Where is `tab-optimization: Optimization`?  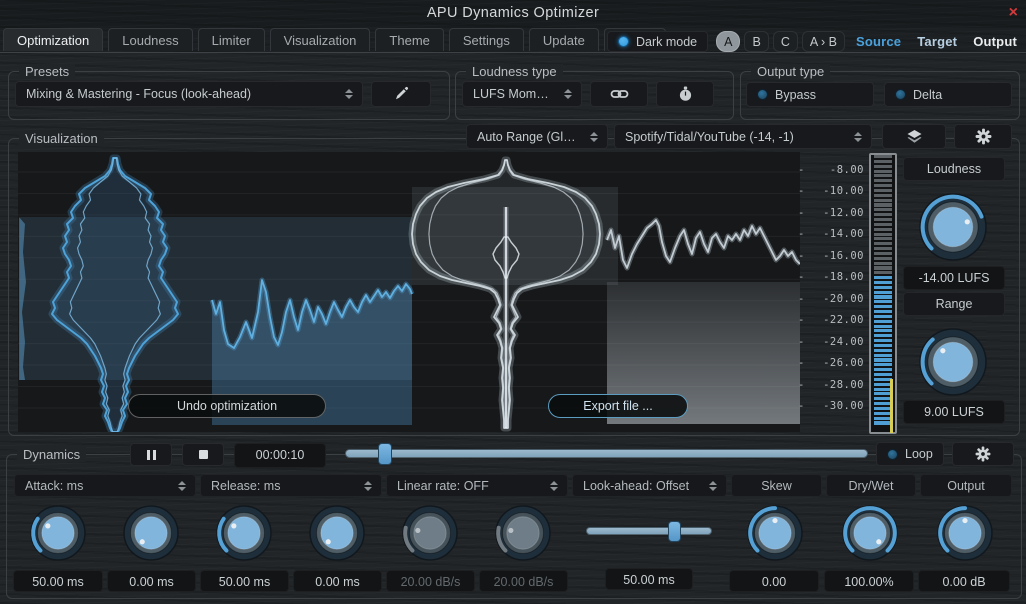
tab-optimization: Optimization is located at coordinates (53, 39).